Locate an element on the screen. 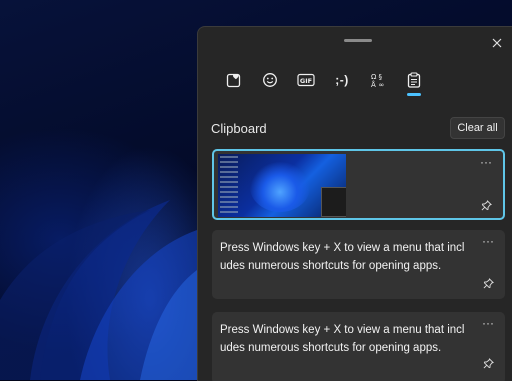 This screenshot has height=381, width=512. svg-text: Ω is located at coordinates (374, 77).